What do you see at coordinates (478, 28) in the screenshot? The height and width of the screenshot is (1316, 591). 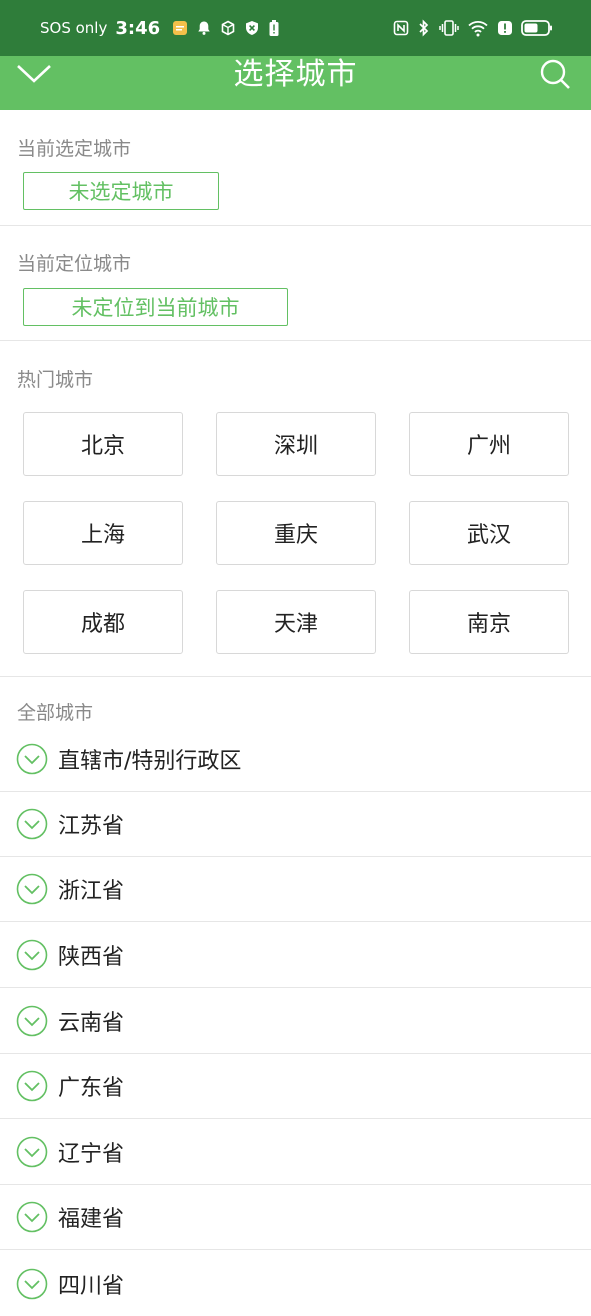 I see `wifi-icon` at bounding box center [478, 28].